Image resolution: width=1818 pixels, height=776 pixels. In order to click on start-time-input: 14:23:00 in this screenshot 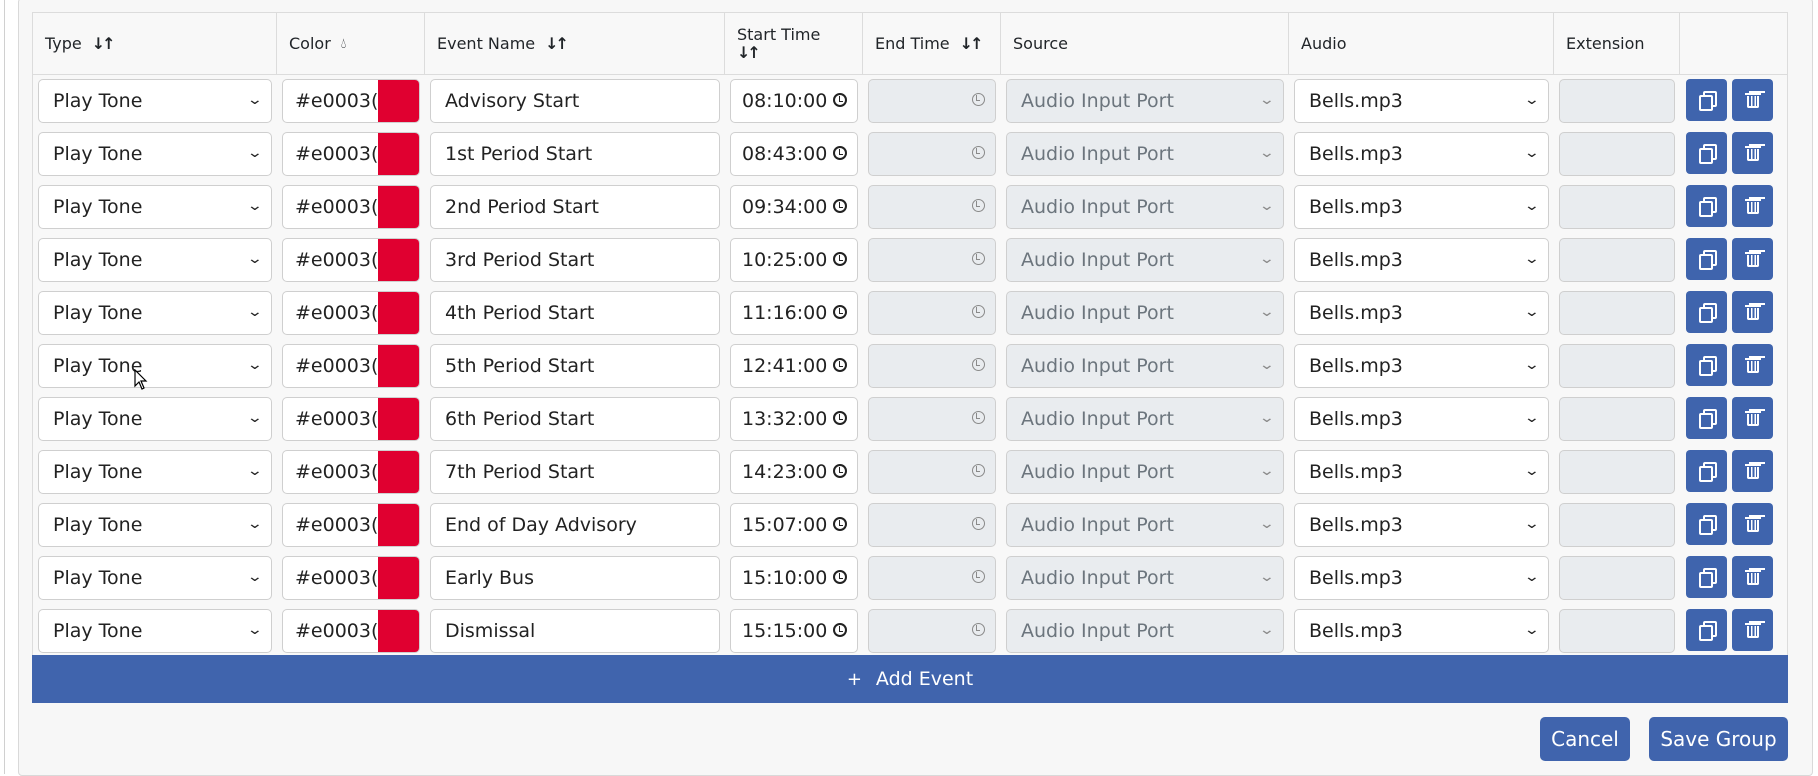, I will do `click(794, 472)`.